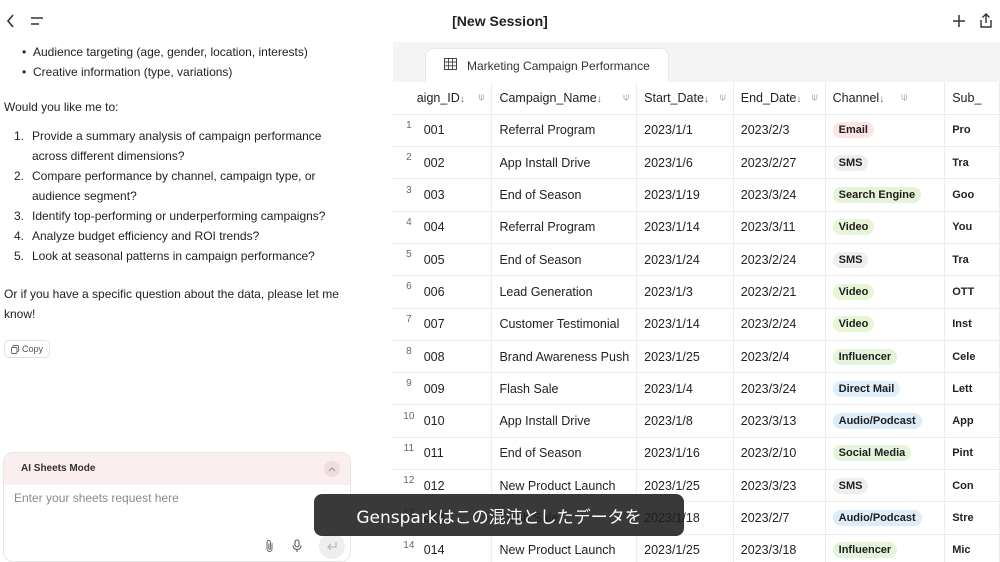 This screenshot has height=562, width=1000. What do you see at coordinates (454, 324) in the screenshot?
I see `cell-campaign-id: 007` at bounding box center [454, 324].